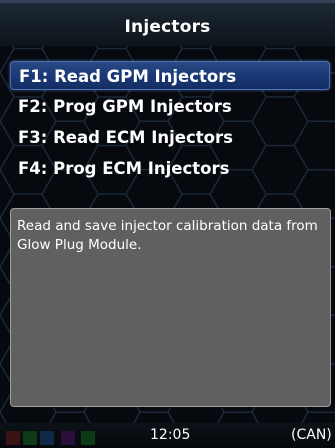 Image resolution: width=335 pixels, height=448 pixels. I want to click on page-title: Injectors, so click(167, 27).